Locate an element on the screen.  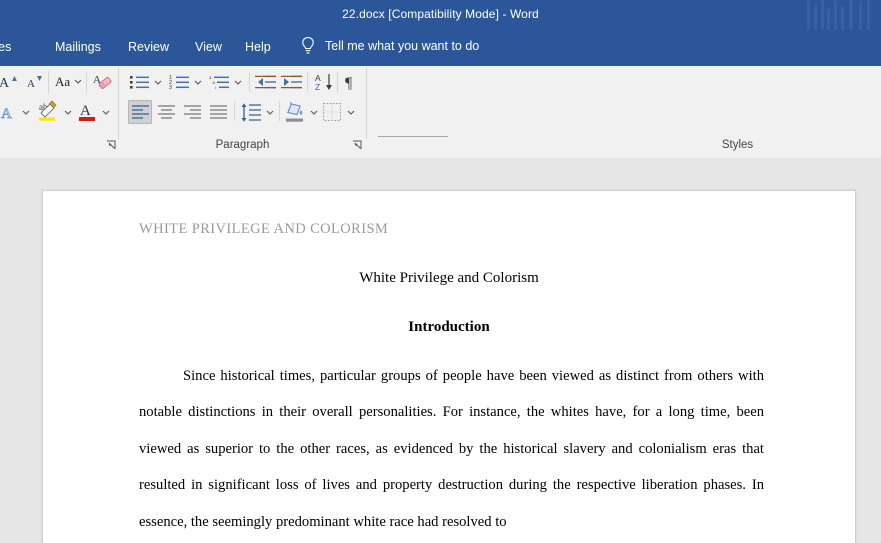
shading-button is located at coordinates (295, 112).